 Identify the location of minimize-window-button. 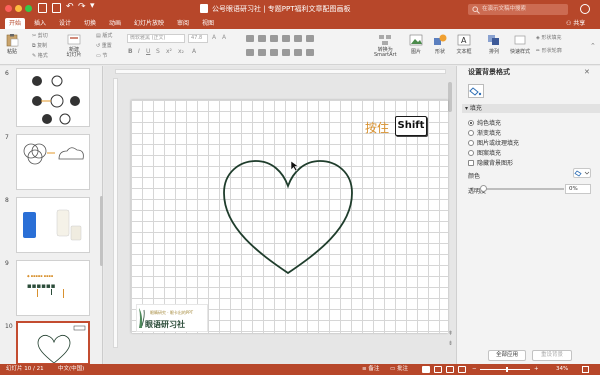
(18, 8).